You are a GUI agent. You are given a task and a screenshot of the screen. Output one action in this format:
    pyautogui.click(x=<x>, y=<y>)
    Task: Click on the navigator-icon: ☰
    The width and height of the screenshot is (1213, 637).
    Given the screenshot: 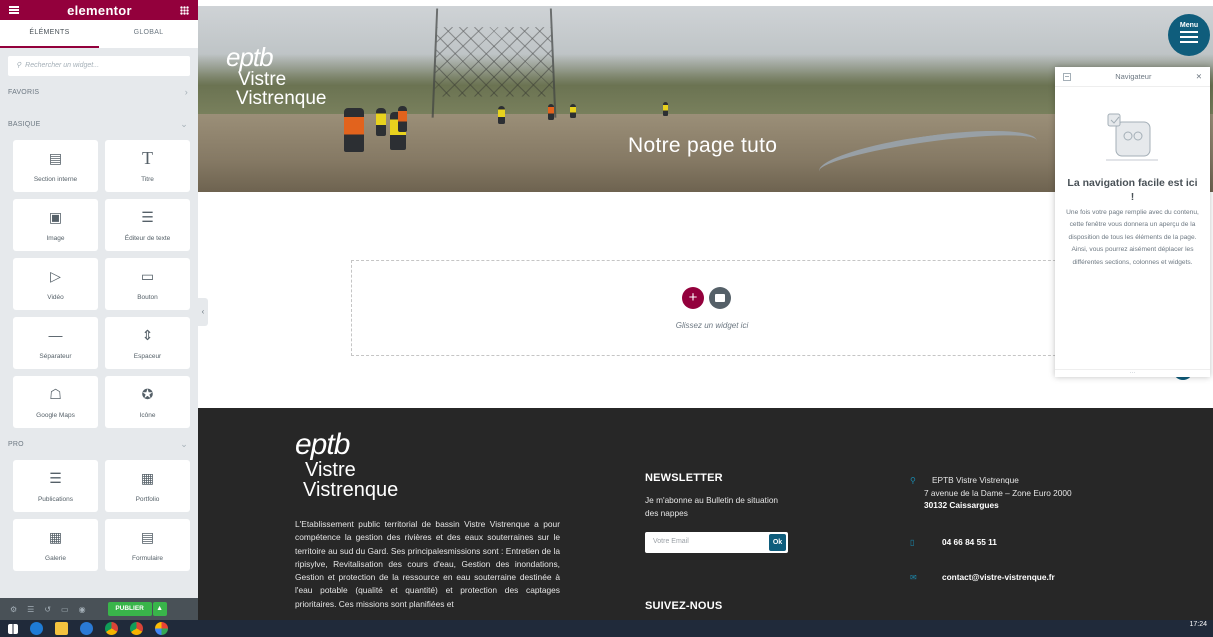 What is the action you would take?
    pyautogui.click(x=30, y=609)
    